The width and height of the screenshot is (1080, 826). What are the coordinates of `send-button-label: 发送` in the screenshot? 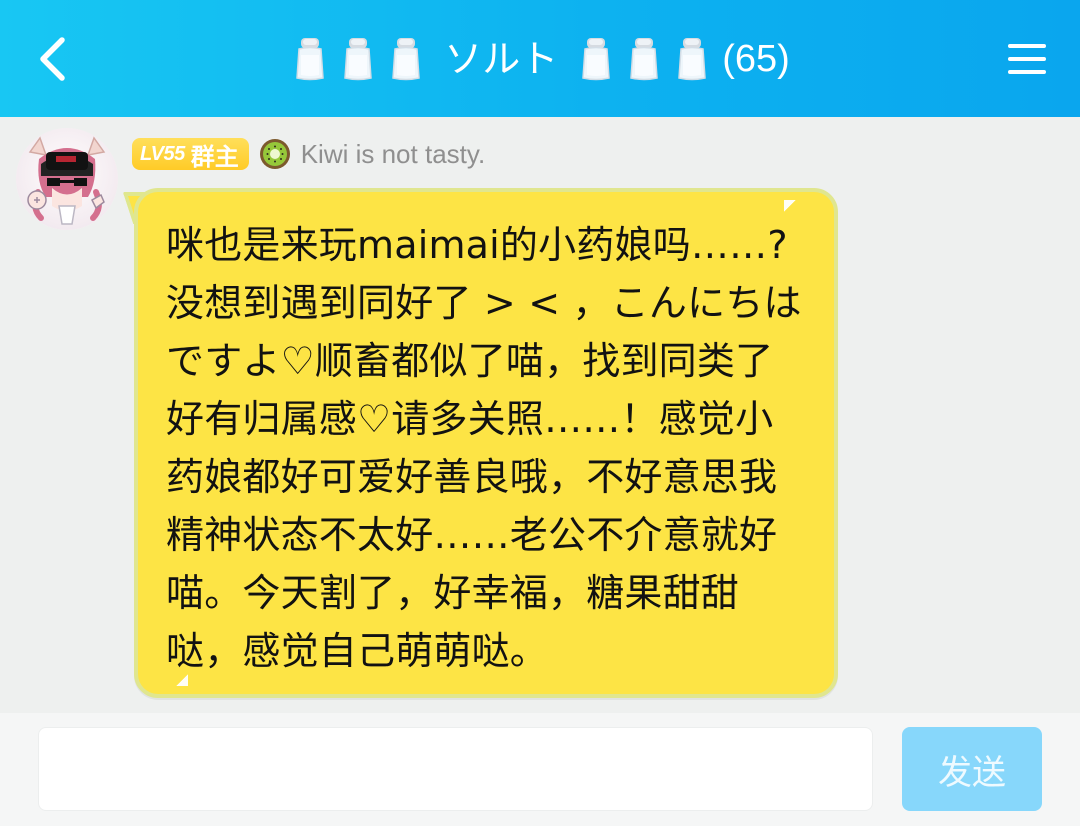 It's located at (972, 772).